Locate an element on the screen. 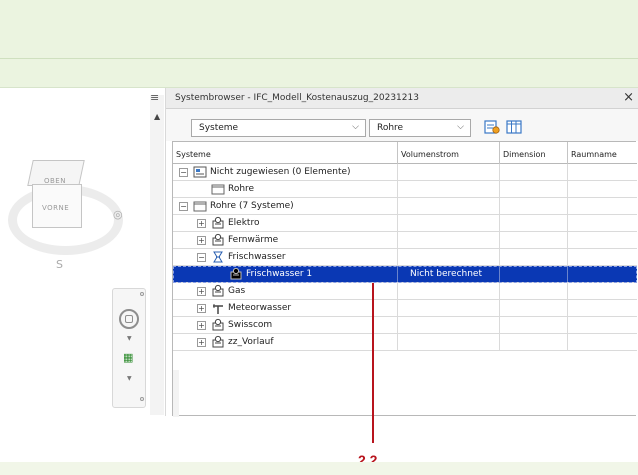  close-icon: × is located at coordinates (628, 97).